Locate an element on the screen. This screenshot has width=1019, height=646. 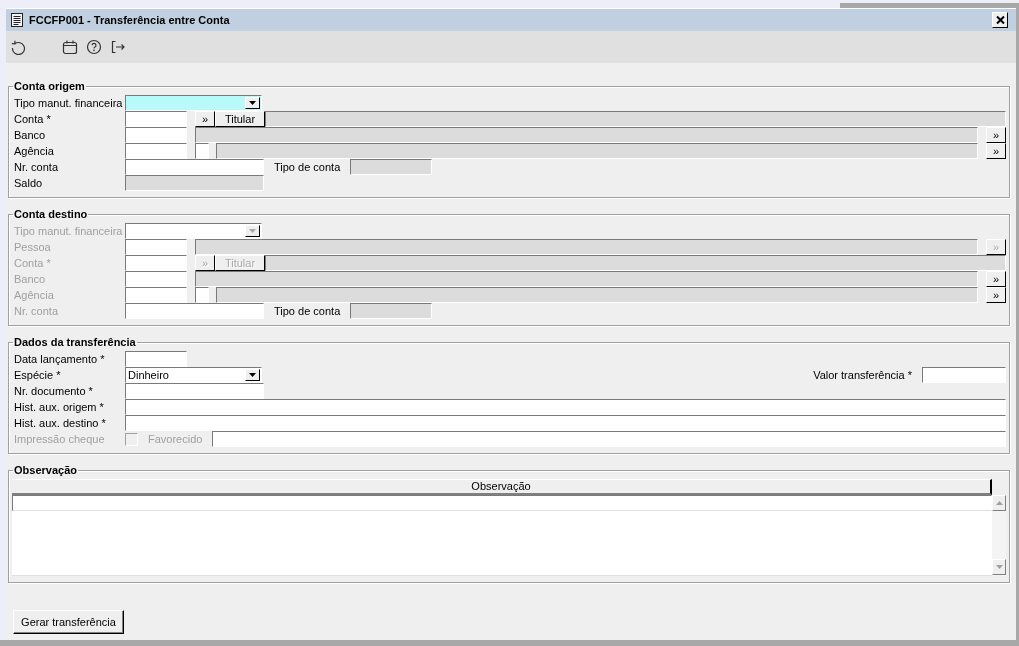
action-button: Gerar transferência is located at coordinates (68, 622).